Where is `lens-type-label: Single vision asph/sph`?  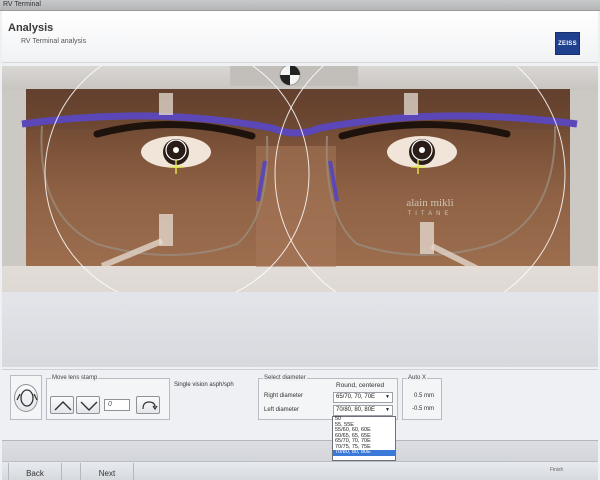 lens-type-label: Single vision asph/sph is located at coordinates (204, 385).